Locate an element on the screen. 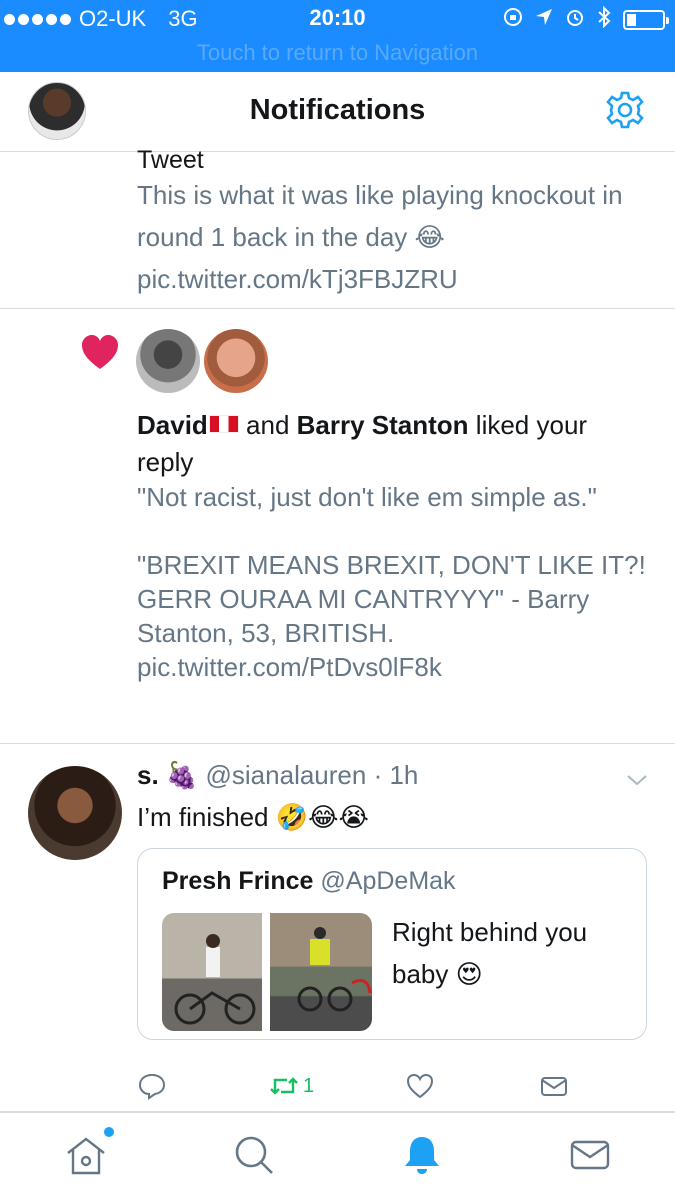 The width and height of the screenshot is (675, 1200). tab-bar is located at coordinates (337, 1156).